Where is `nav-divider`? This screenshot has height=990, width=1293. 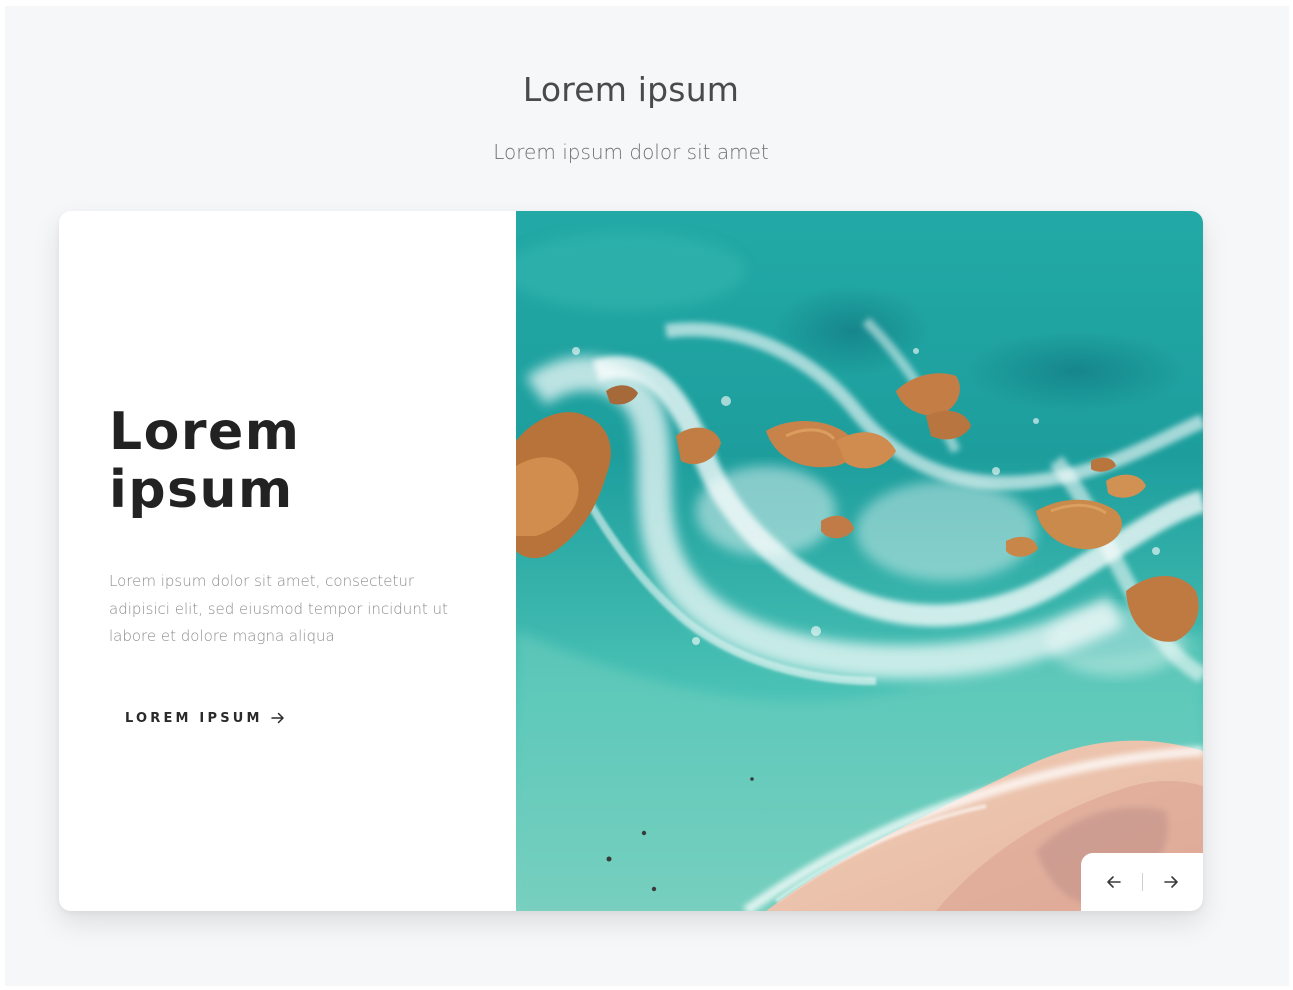
nav-divider is located at coordinates (1142, 882).